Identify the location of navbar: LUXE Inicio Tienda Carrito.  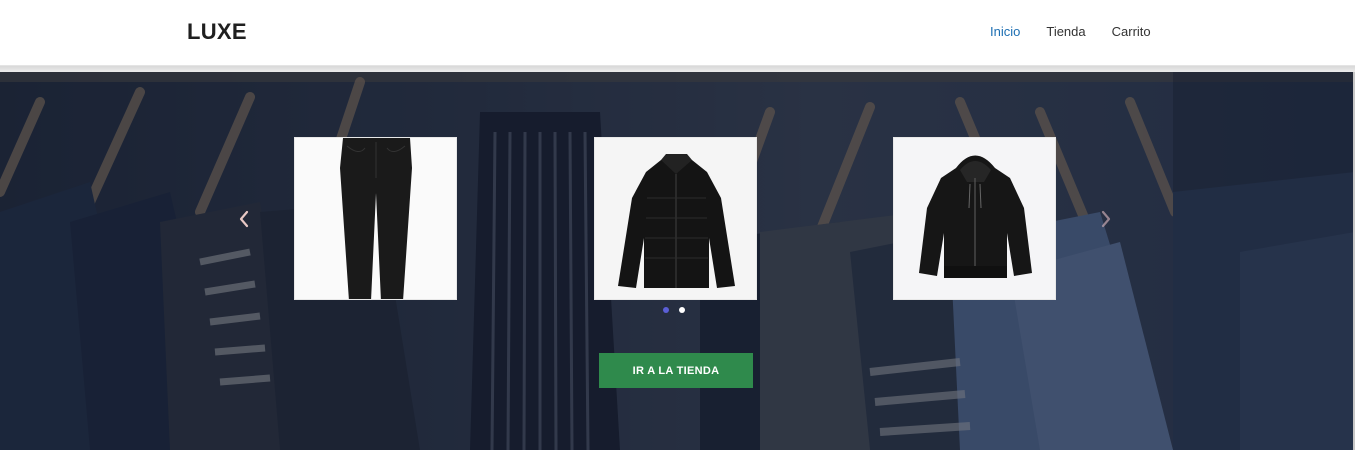
(677, 33).